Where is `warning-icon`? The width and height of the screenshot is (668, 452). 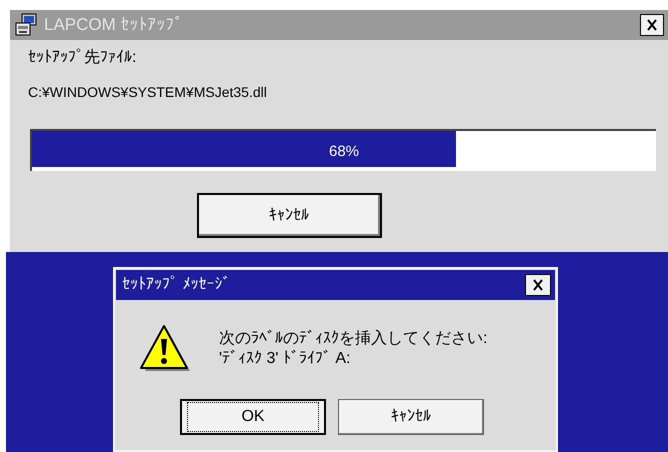 warning-icon is located at coordinates (164, 348).